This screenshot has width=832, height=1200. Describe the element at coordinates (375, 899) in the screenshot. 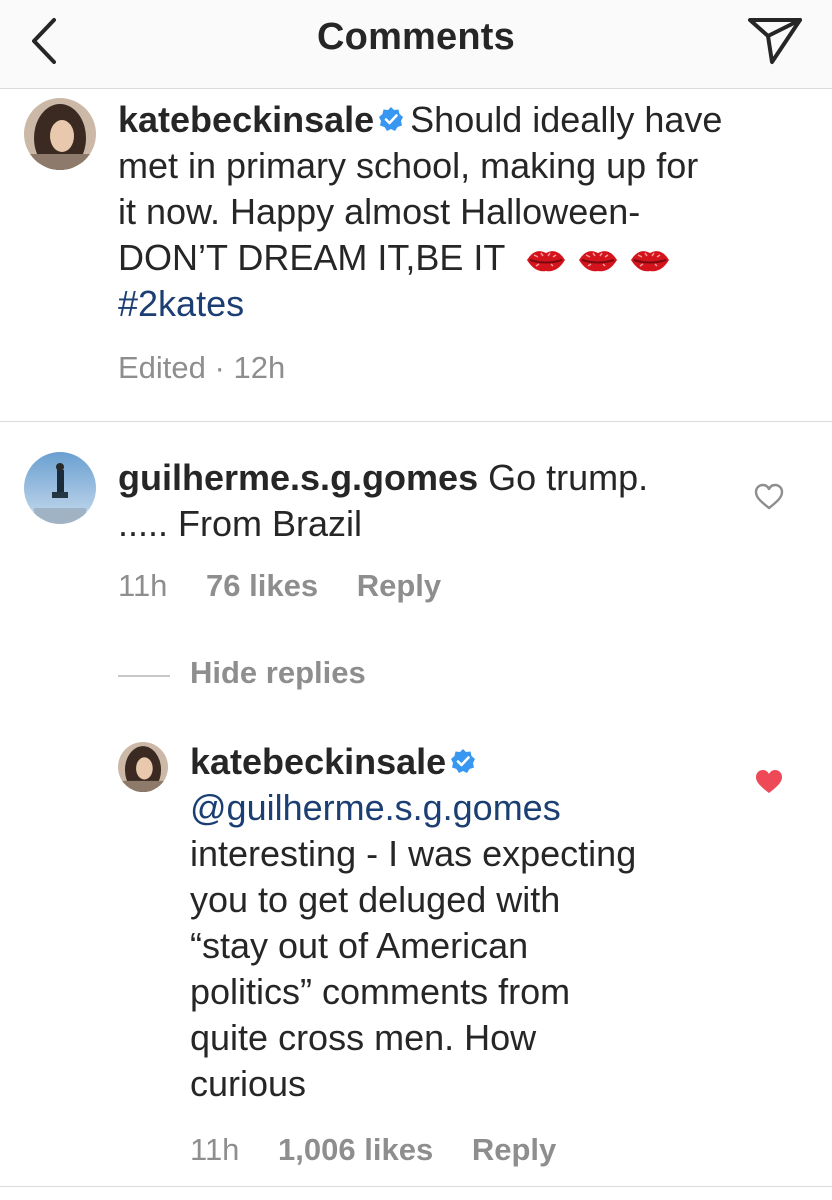

I see `reply-line-2: you to get deluged with` at that location.